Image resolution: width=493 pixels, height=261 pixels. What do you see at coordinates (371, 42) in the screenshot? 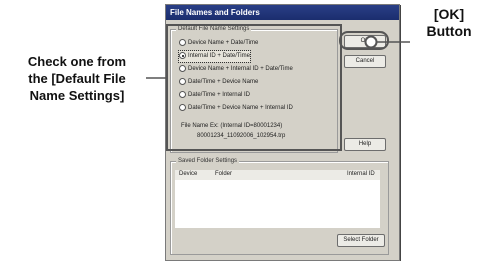
I see `ok-marker-circle` at bounding box center [371, 42].